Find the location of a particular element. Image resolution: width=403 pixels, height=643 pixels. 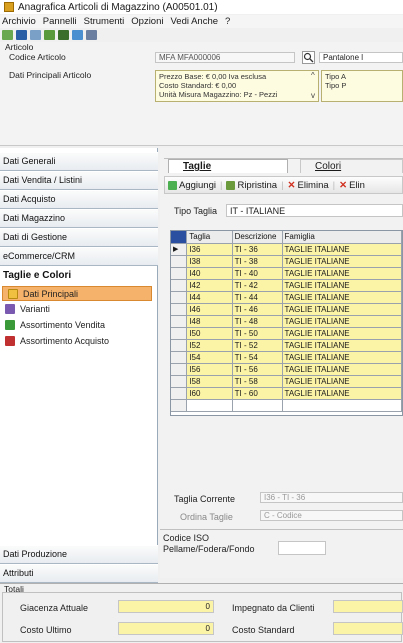

delete-all-button: ✕ Elin is located at coordinates (352, 185).